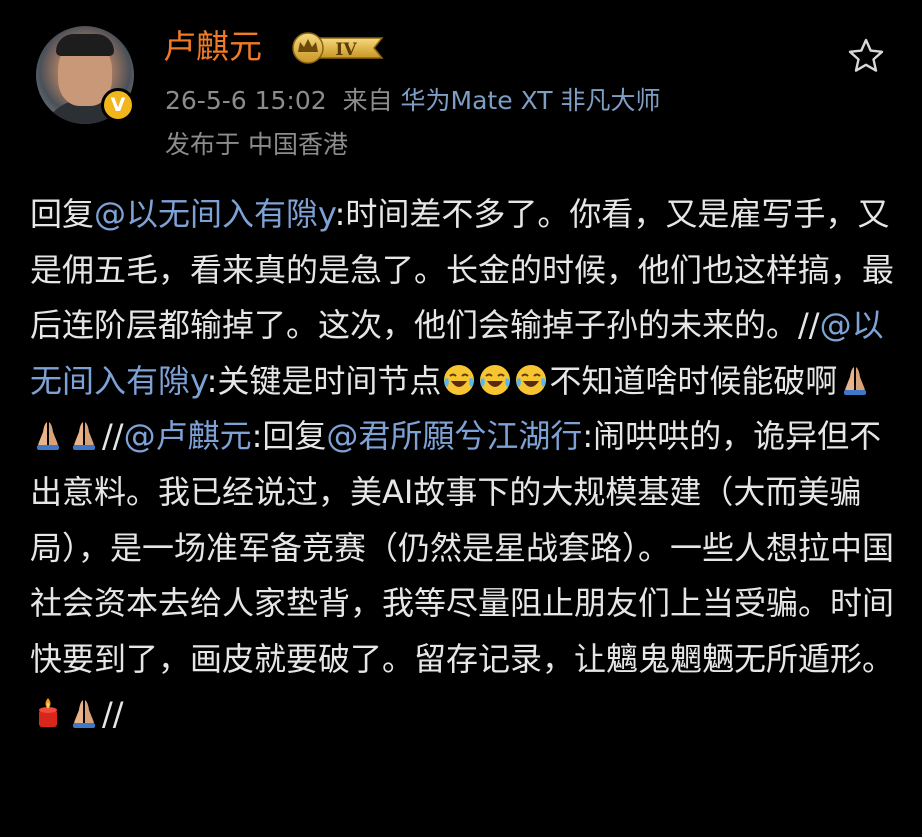 Image resolution: width=922 pixels, height=837 pixels. I want to click on post-location: 发布于 中国香港, so click(256, 145).